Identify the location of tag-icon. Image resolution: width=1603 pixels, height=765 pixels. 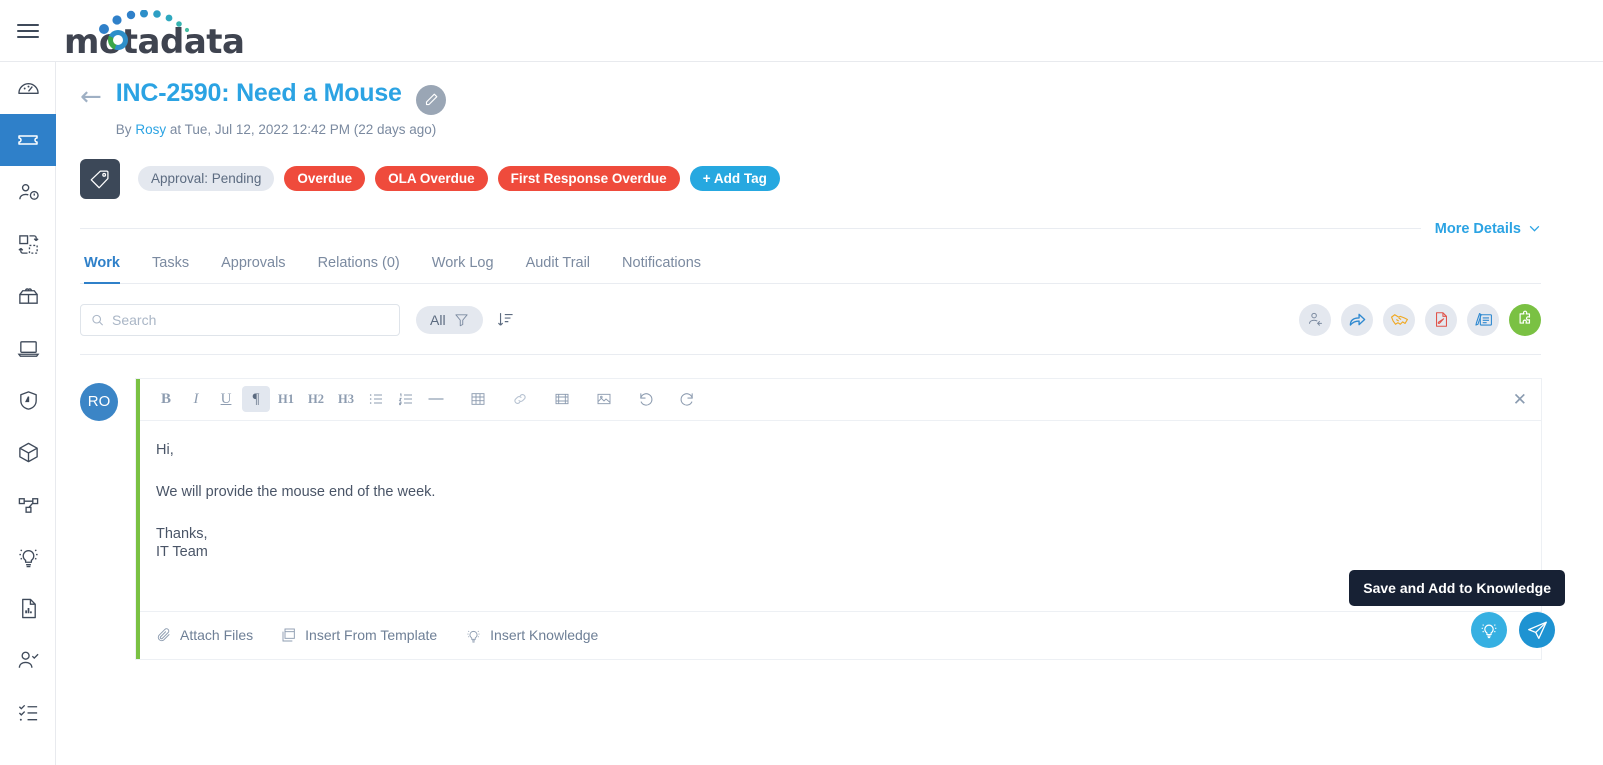
(100, 178).